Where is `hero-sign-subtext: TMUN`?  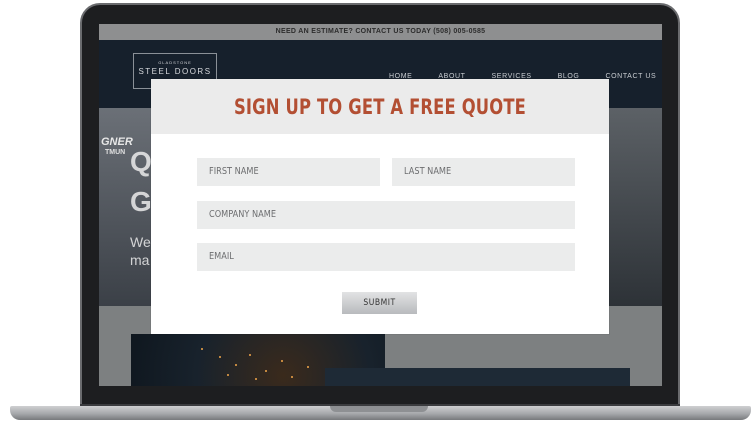
hero-sign-subtext: TMUN is located at coordinates (115, 152).